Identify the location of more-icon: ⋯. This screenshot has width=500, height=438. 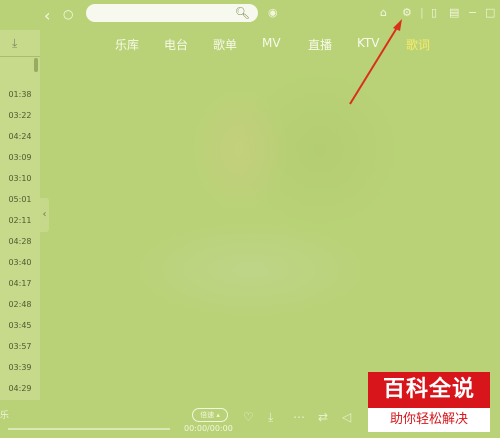
(299, 417).